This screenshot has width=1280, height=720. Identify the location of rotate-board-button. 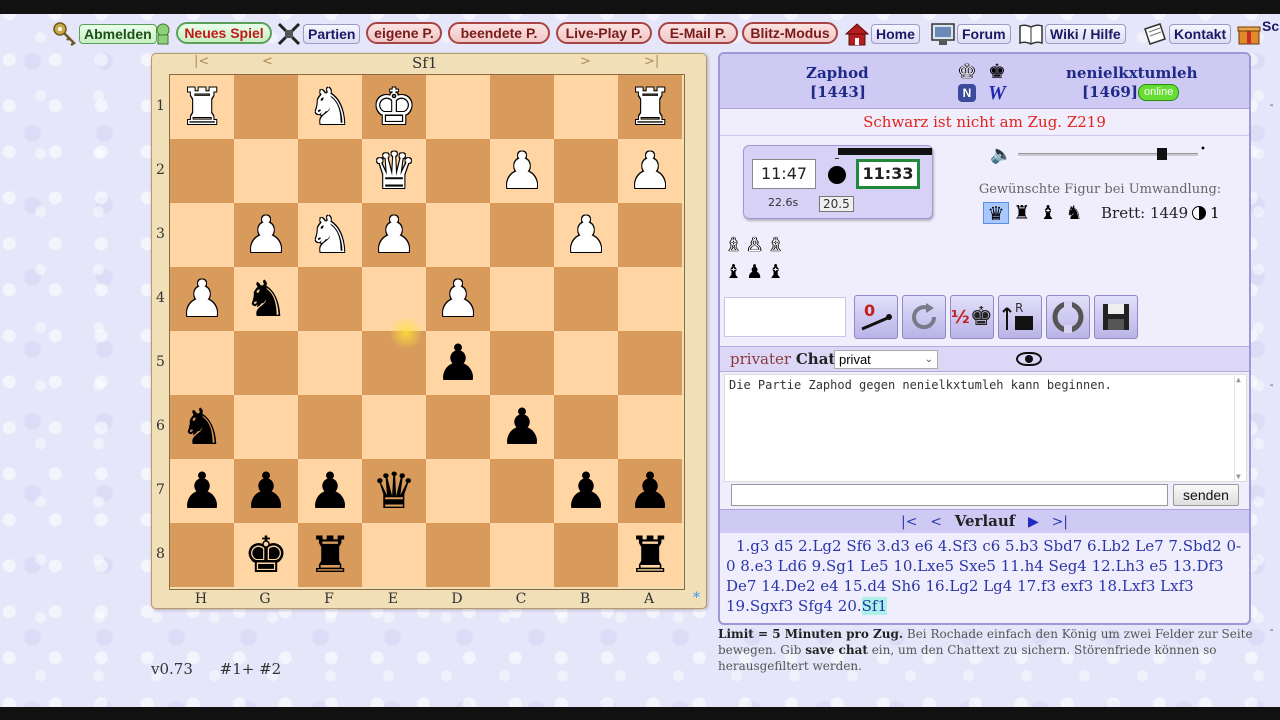
(1068, 317).